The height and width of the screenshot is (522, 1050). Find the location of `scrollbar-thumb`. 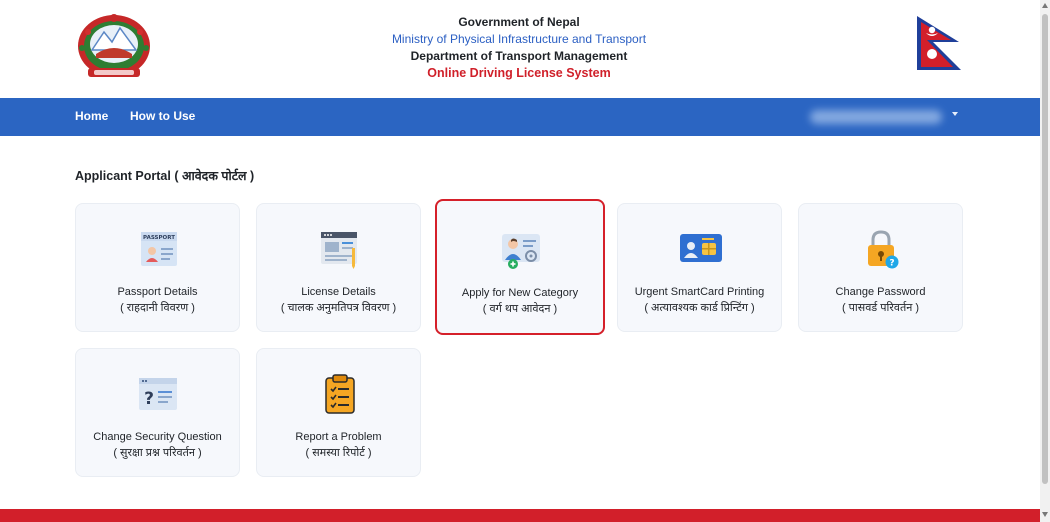

scrollbar-thumb is located at coordinates (1045, 249).